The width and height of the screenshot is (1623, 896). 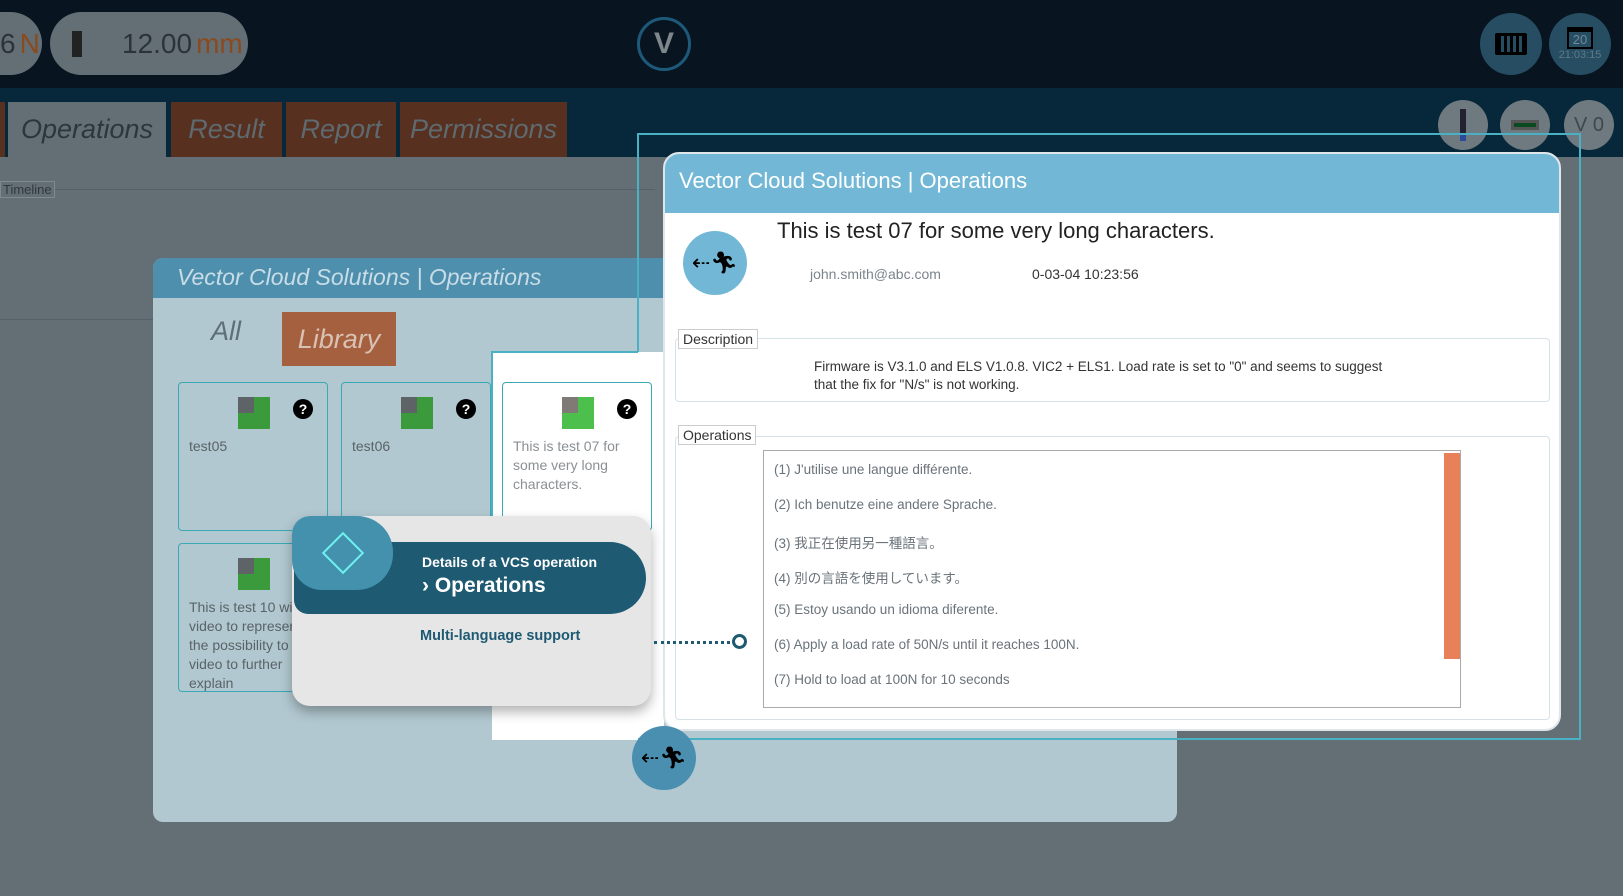 What do you see at coordinates (1085, 274) in the screenshot?
I see `created-date: 0-03-04 10:23:56` at bounding box center [1085, 274].